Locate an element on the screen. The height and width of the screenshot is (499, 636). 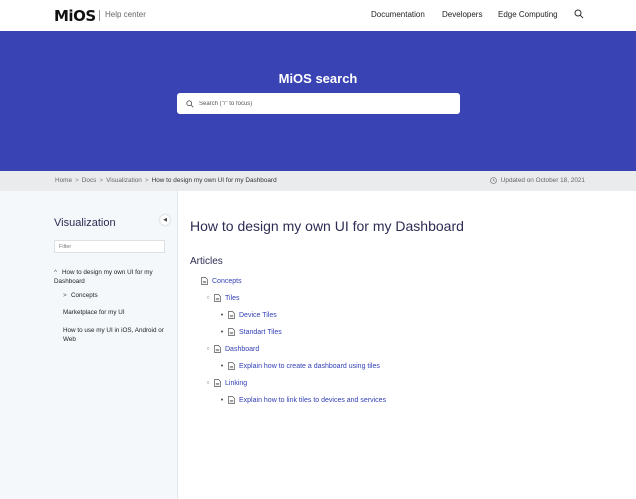
article-link-label: Device Tiles is located at coordinates (258, 315).